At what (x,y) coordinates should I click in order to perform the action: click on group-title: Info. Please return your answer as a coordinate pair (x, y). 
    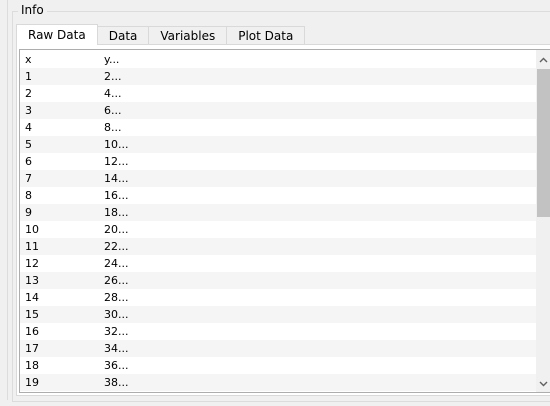
    Looking at the image, I should click on (32, 10).